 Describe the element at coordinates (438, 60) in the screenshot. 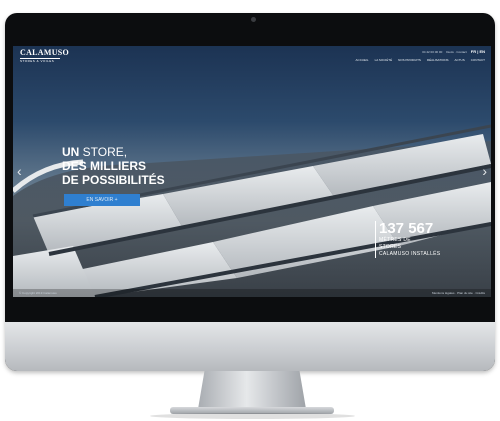

I see `nav-item-realisations: RÉALISATIONS` at that location.